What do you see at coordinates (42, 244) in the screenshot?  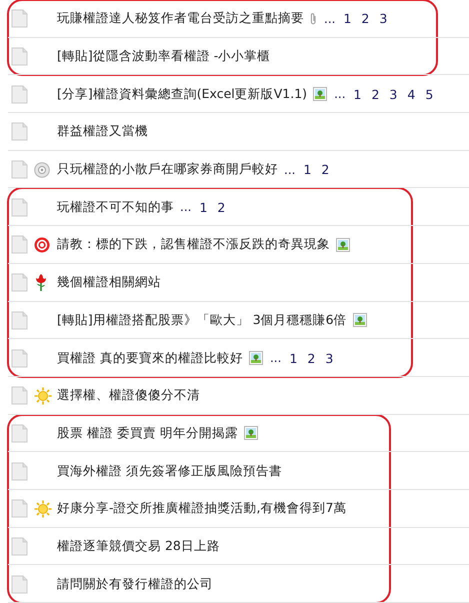 I see `lifebuoy-icon` at bounding box center [42, 244].